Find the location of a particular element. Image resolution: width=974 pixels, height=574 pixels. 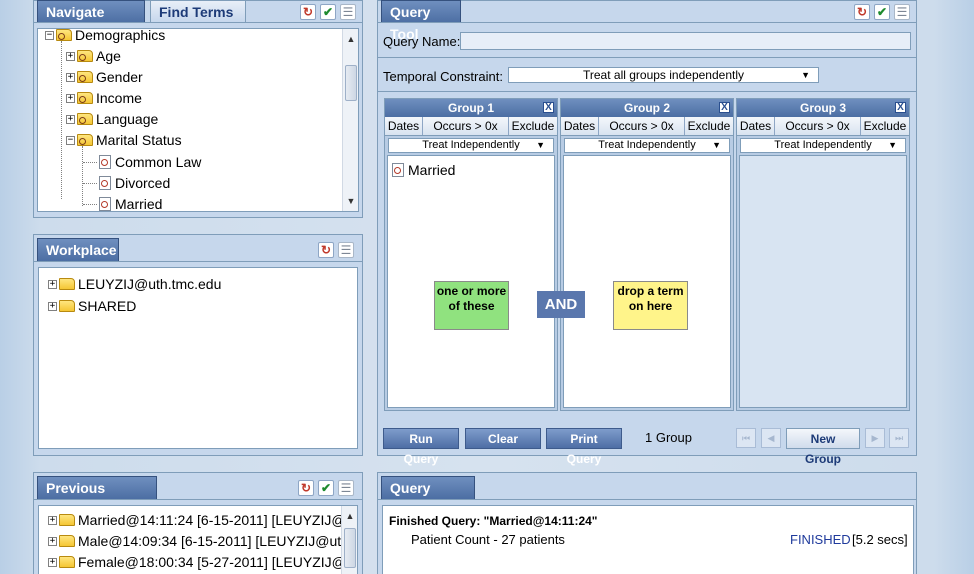

hint-one-or-more: one or more of these is located at coordinates (471, 305).